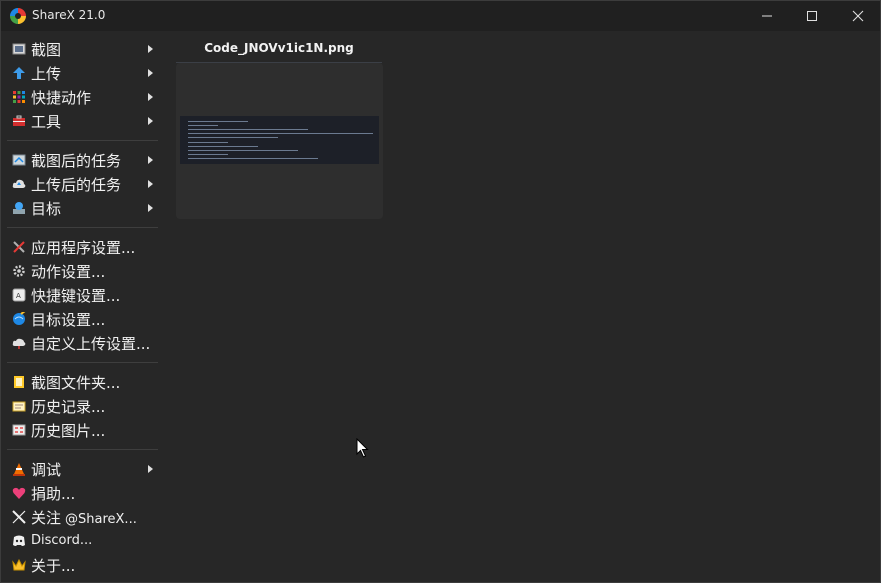 This screenshot has height=583, width=881. What do you see at coordinates (19, 247) in the screenshot?
I see `wrench-screwdriver-icon` at bounding box center [19, 247].